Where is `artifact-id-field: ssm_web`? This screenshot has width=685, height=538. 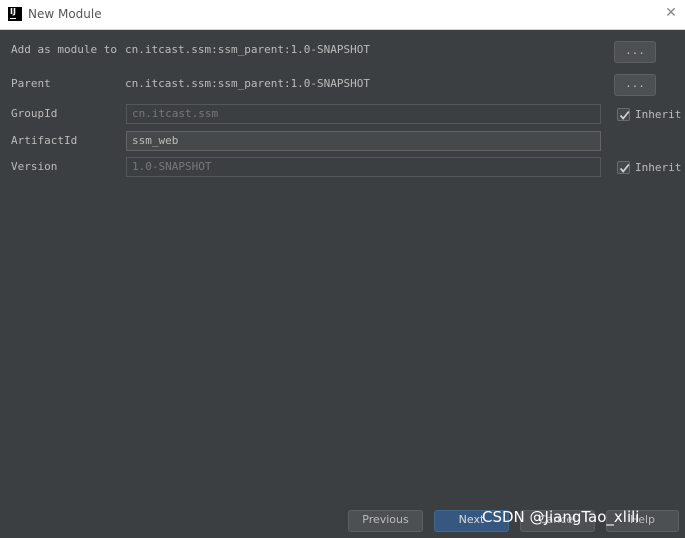 artifact-id-field: ssm_web is located at coordinates (363, 141).